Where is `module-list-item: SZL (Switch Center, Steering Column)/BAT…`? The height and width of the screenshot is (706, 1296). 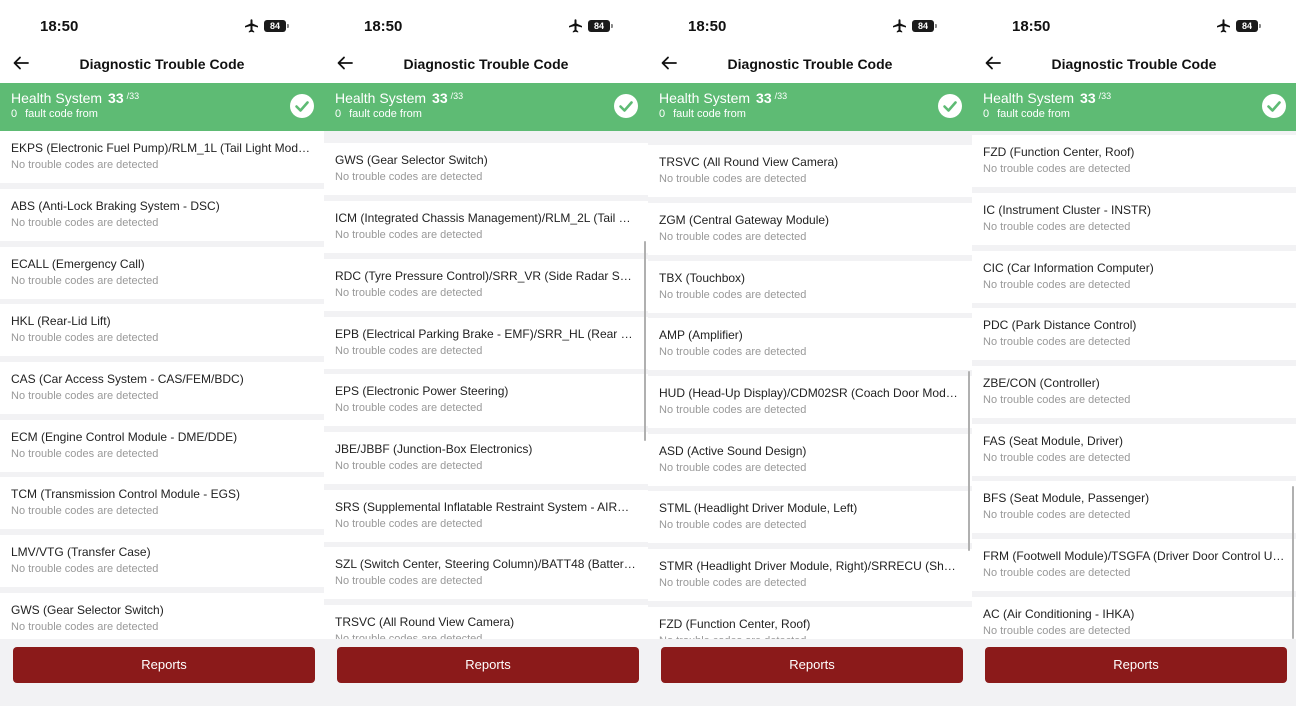 module-list-item: SZL (Switch Center, Steering Column)/BAT… is located at coordinates (486, 573).